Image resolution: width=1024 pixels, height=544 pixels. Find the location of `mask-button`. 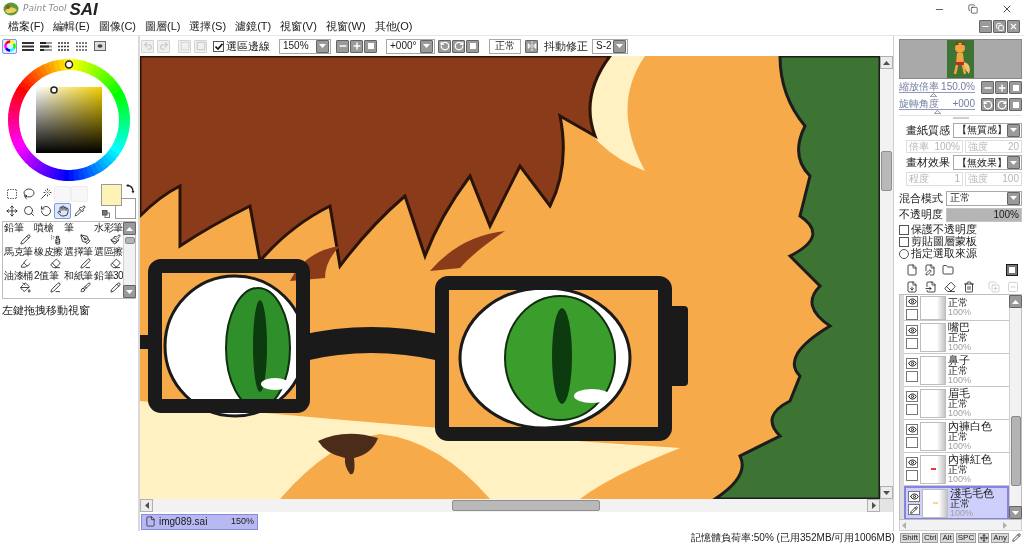

mask-button is located at coordinates (1012, 270).